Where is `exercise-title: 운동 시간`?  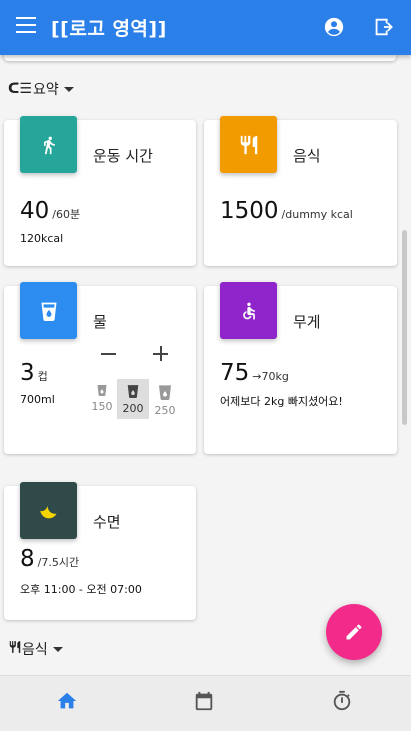
exercise-title: 운동 시간 is located at coordinates (123, 156).